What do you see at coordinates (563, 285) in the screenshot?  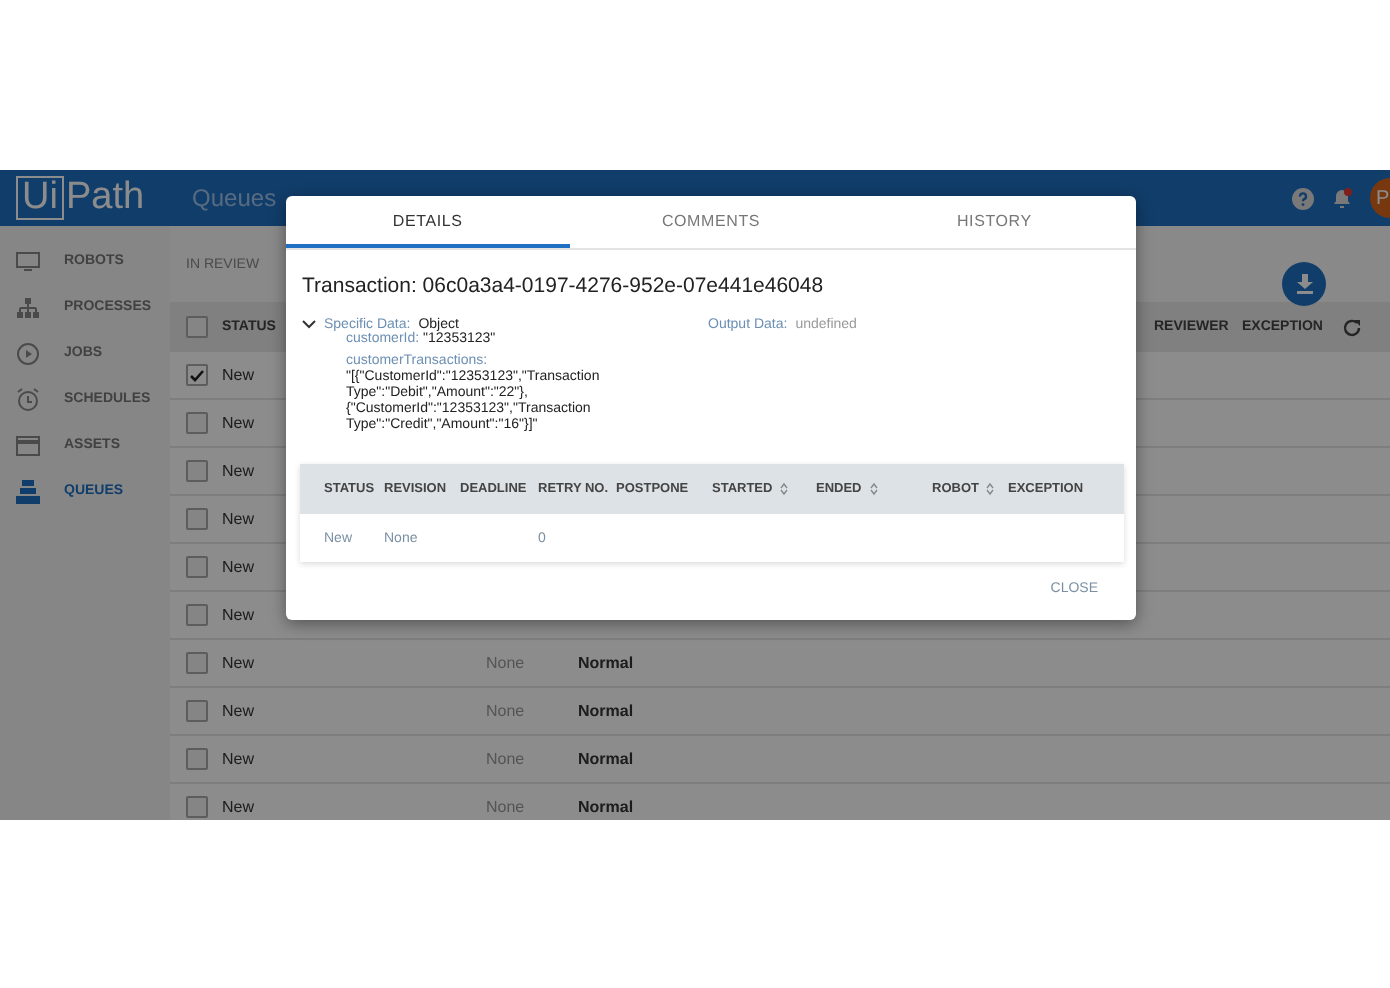 I see `dialog-title: Transaction: 06c0a3a4-0197-4276-952e-07e441e46048` at bounding box center [563, 285].